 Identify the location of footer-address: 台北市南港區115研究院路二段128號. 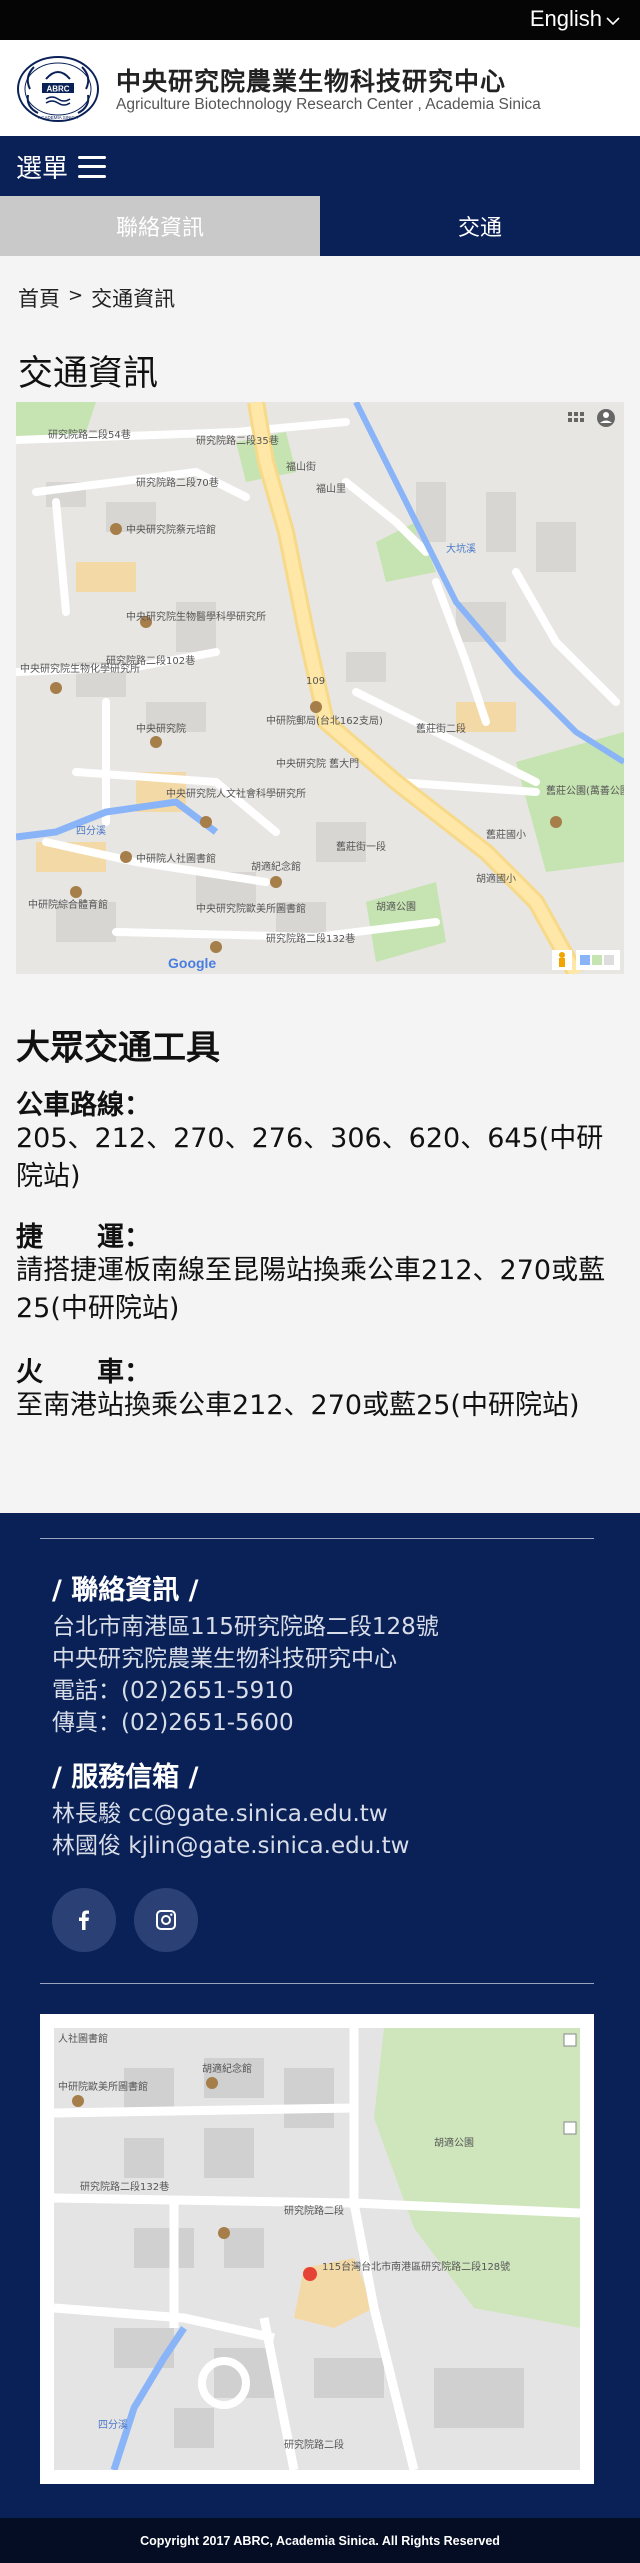
(245, 1627).